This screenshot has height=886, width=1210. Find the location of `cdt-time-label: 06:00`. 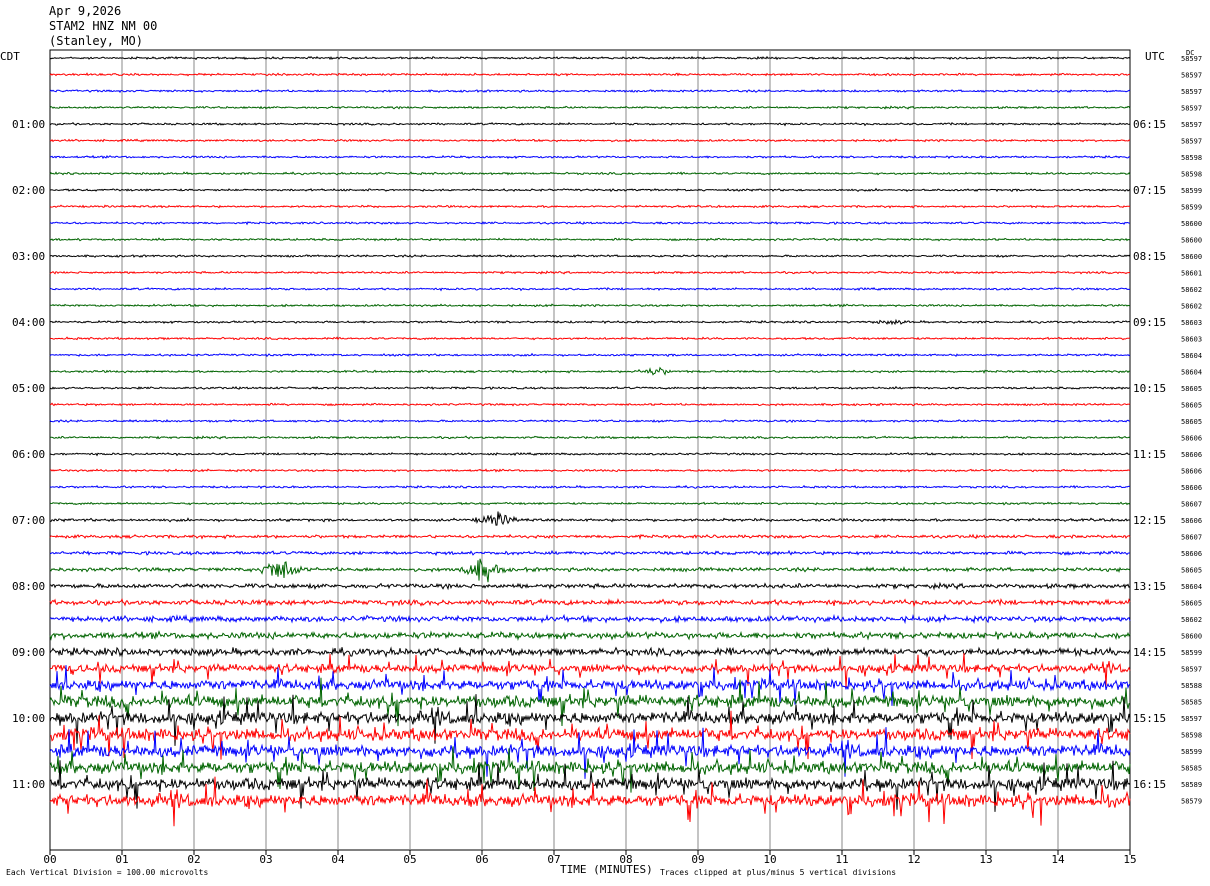

cdt-time-label: 06:00 is located at coordinates (28, 454).